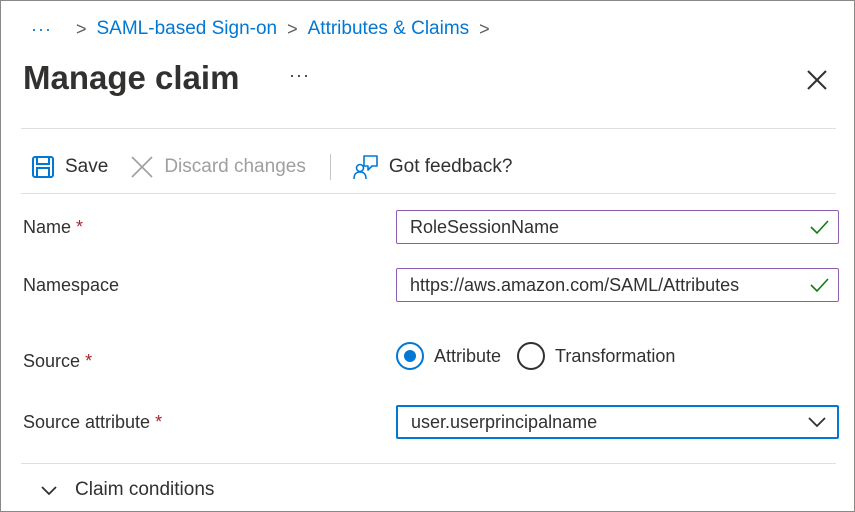 The height and width of the screenshot is (512, 855). Describe the element at coordinates (575, 284) in the screenshot. I see `namespace-value: https://aws.amazon.com/SAML/Attributes` at that location.